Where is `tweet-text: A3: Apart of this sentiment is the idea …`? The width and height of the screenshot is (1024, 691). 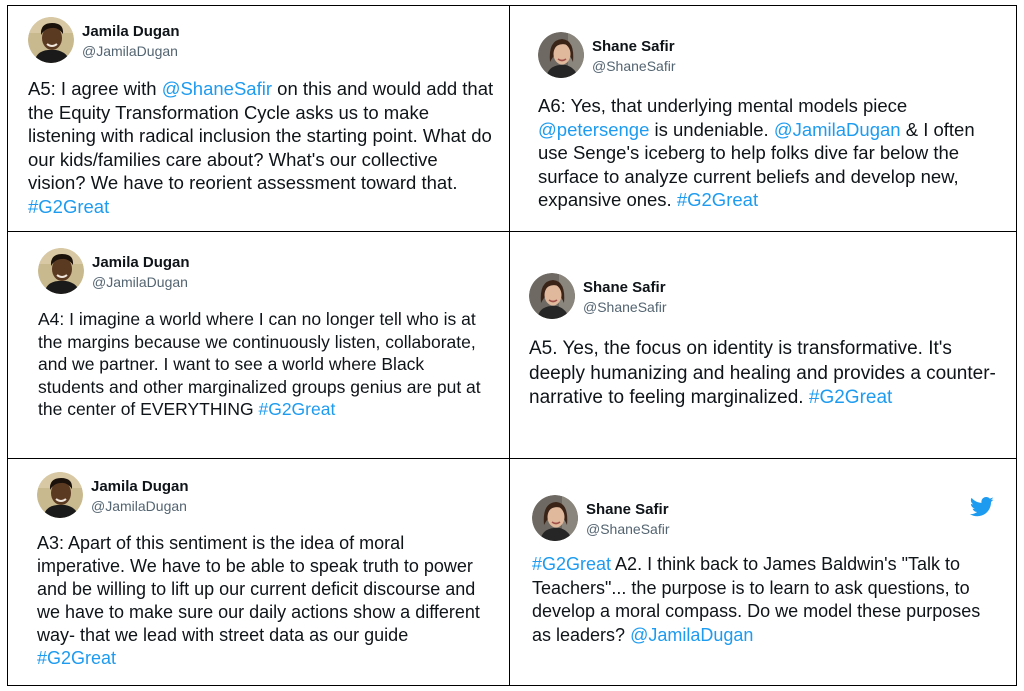 tweet-text: A3: Apart of this sentiment is the idea … is located at coordinates (264, 601).